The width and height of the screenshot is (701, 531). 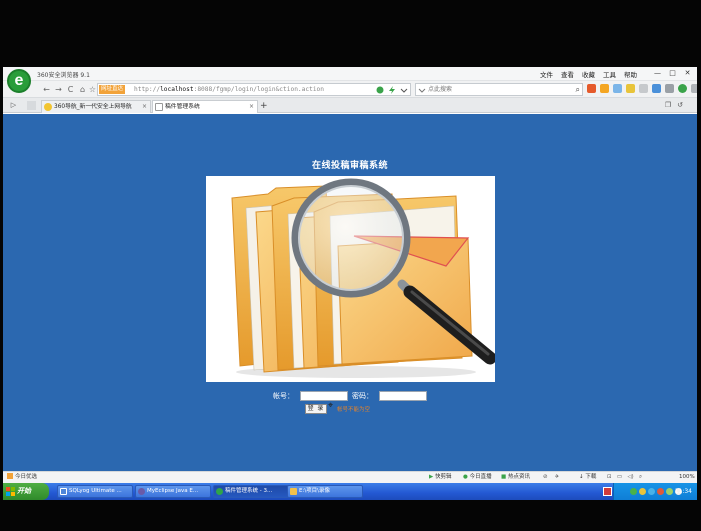 What do you see at coordinates (630, 74) in the screenshot?
I see `menu-item-help: 帮助` at bounding box center [630, 74].